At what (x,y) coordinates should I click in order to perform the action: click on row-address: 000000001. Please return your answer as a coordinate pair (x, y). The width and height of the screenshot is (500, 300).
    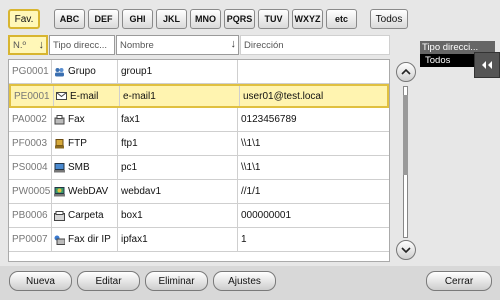
    Looking at the image, I should click on (266, 215).